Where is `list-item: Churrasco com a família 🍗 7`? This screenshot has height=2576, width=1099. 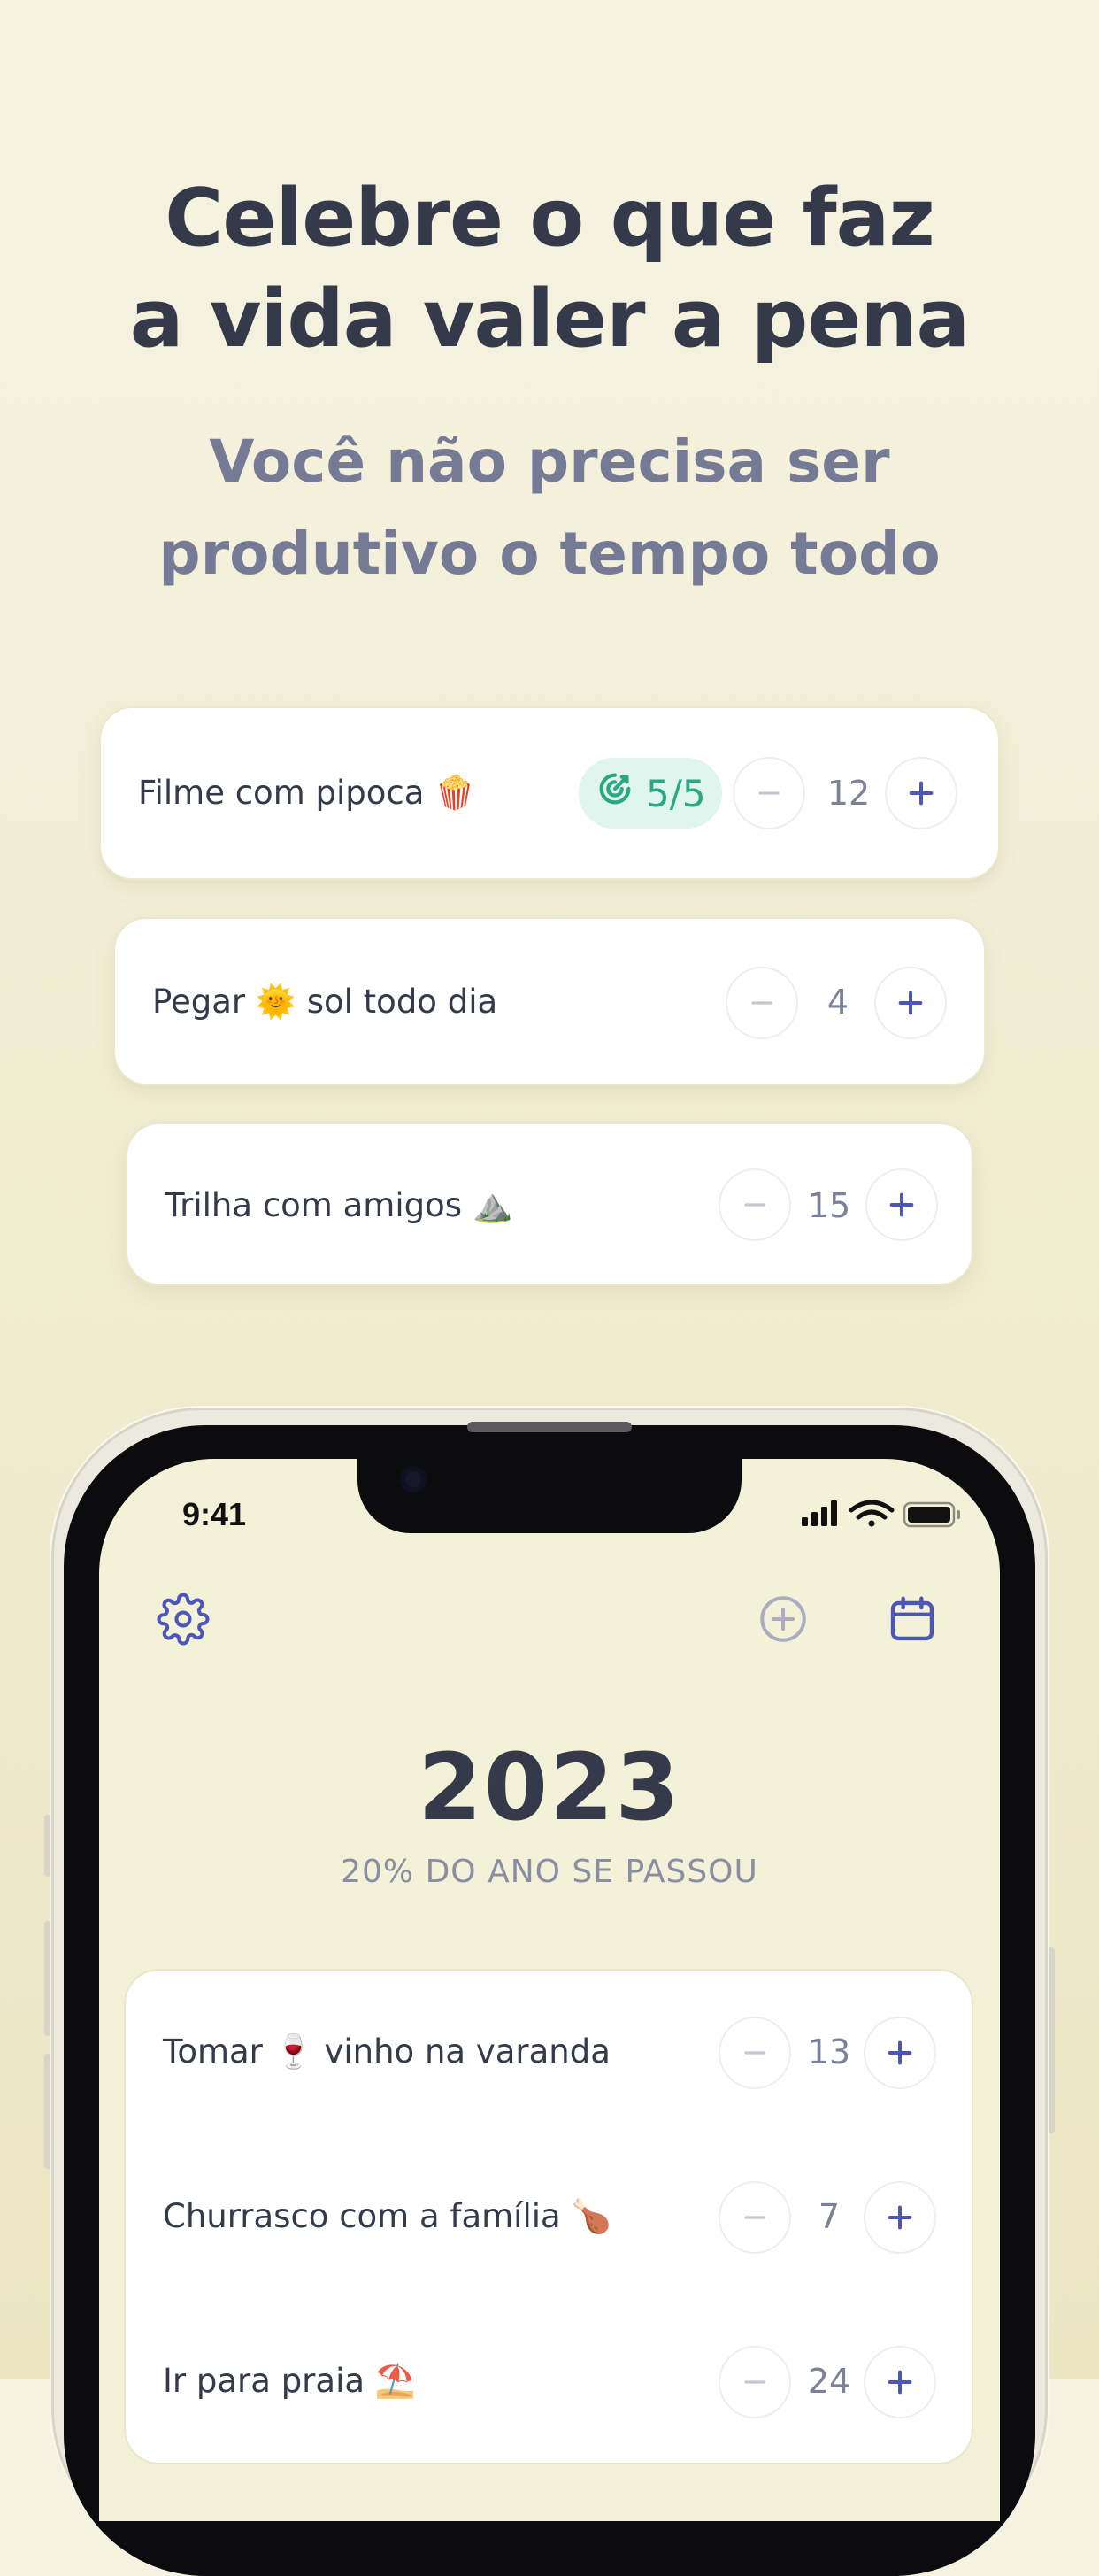
list-item: Churrasco com a família 🍗 7 is located at coordinates (549, 2217).